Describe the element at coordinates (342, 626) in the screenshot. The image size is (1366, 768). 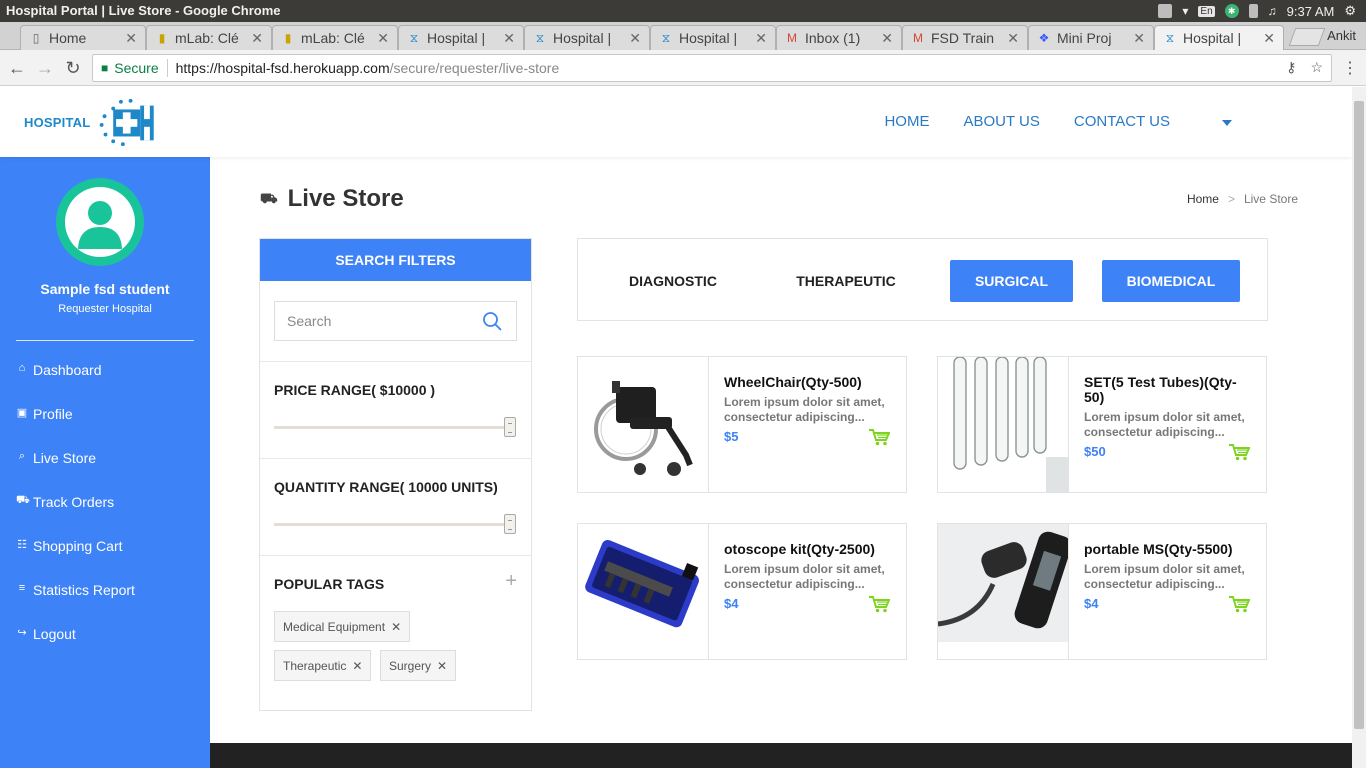
I see `tag-medical-equipment: Medical Equipment ✕` at that location.